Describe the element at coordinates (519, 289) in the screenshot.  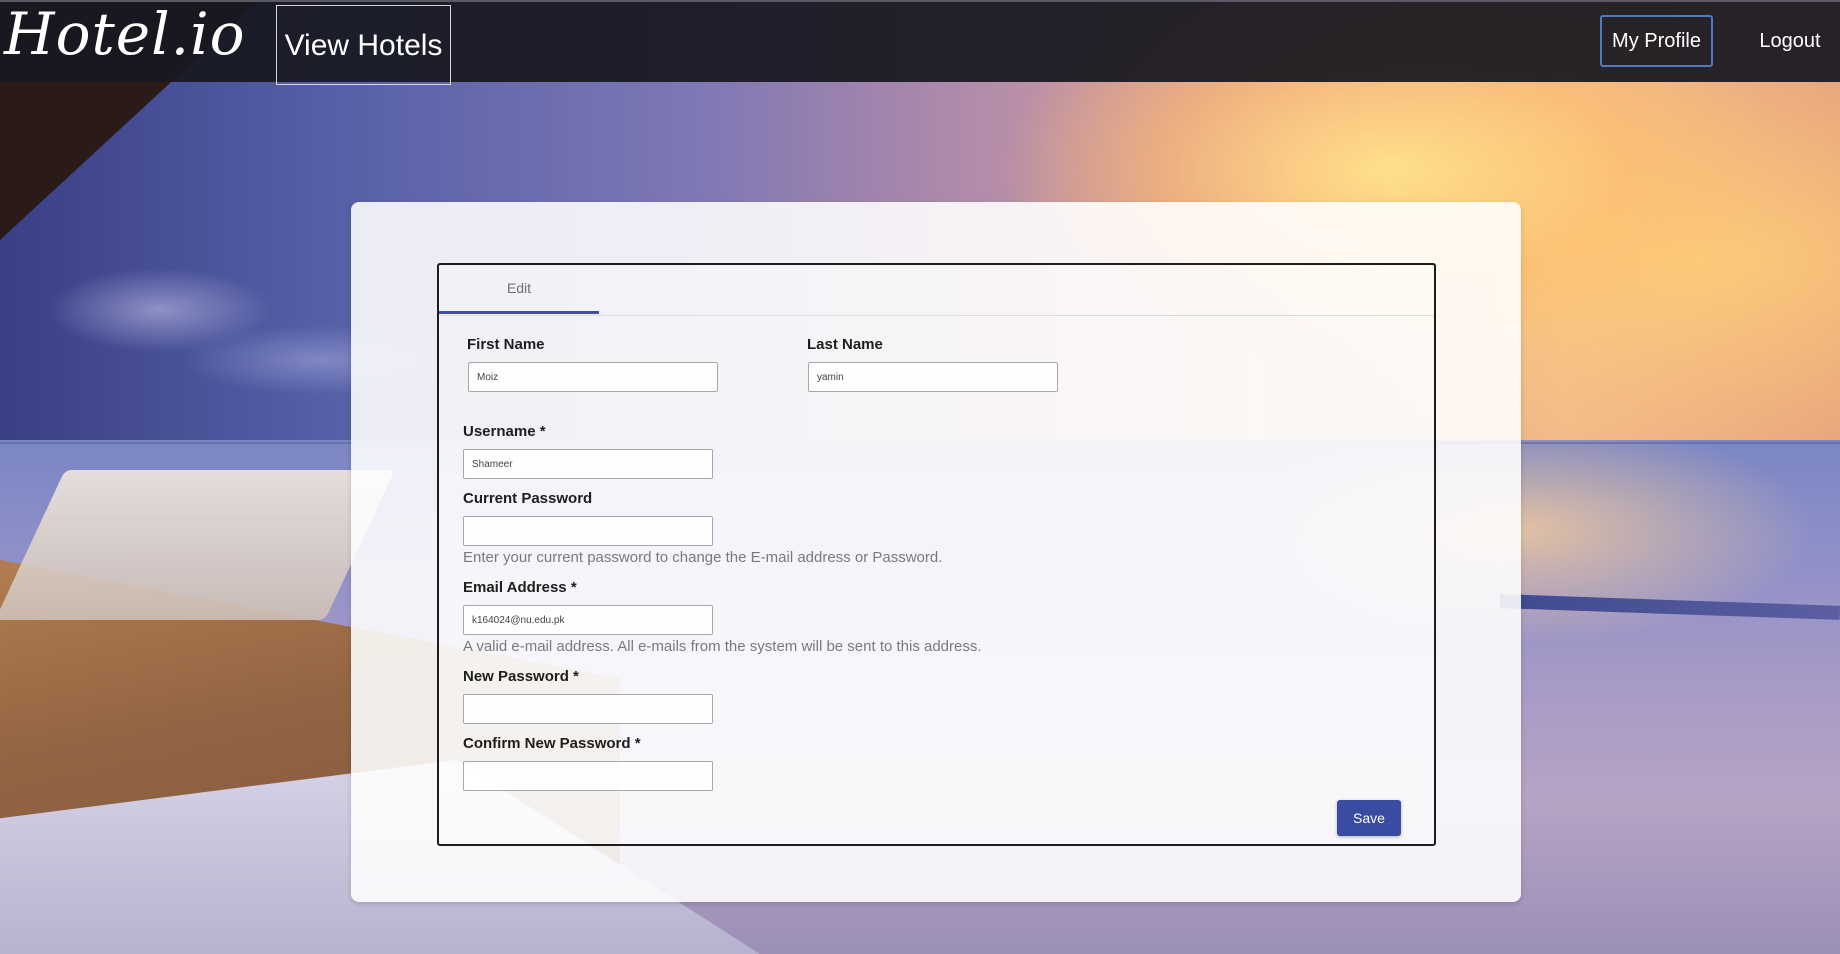
I see `tab-edit: Edit` at that location.